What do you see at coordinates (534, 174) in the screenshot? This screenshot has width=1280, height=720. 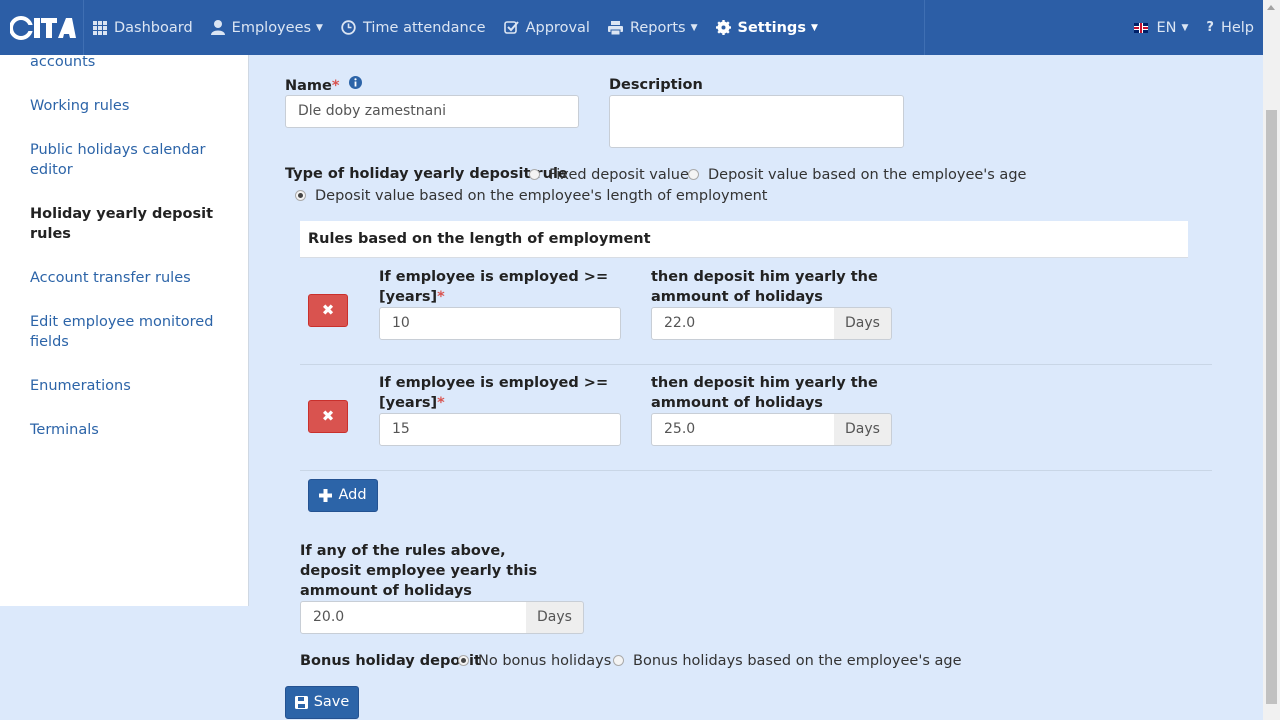 I see `radio-fixed-deposit` at bounding box center [534, 174].